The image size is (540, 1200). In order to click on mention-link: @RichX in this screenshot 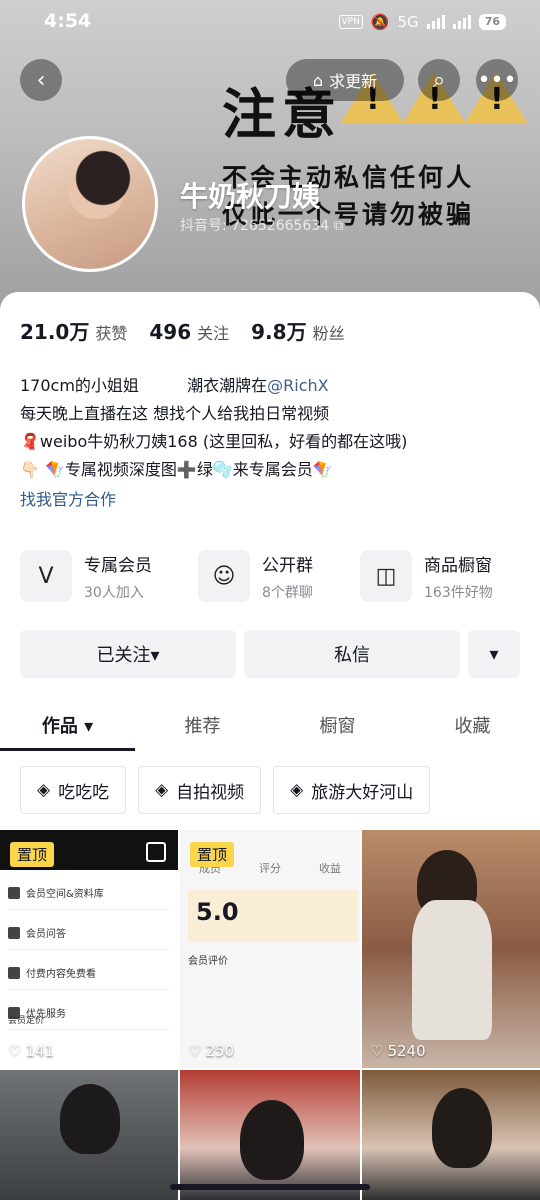, I will do `click(297, 385)`.